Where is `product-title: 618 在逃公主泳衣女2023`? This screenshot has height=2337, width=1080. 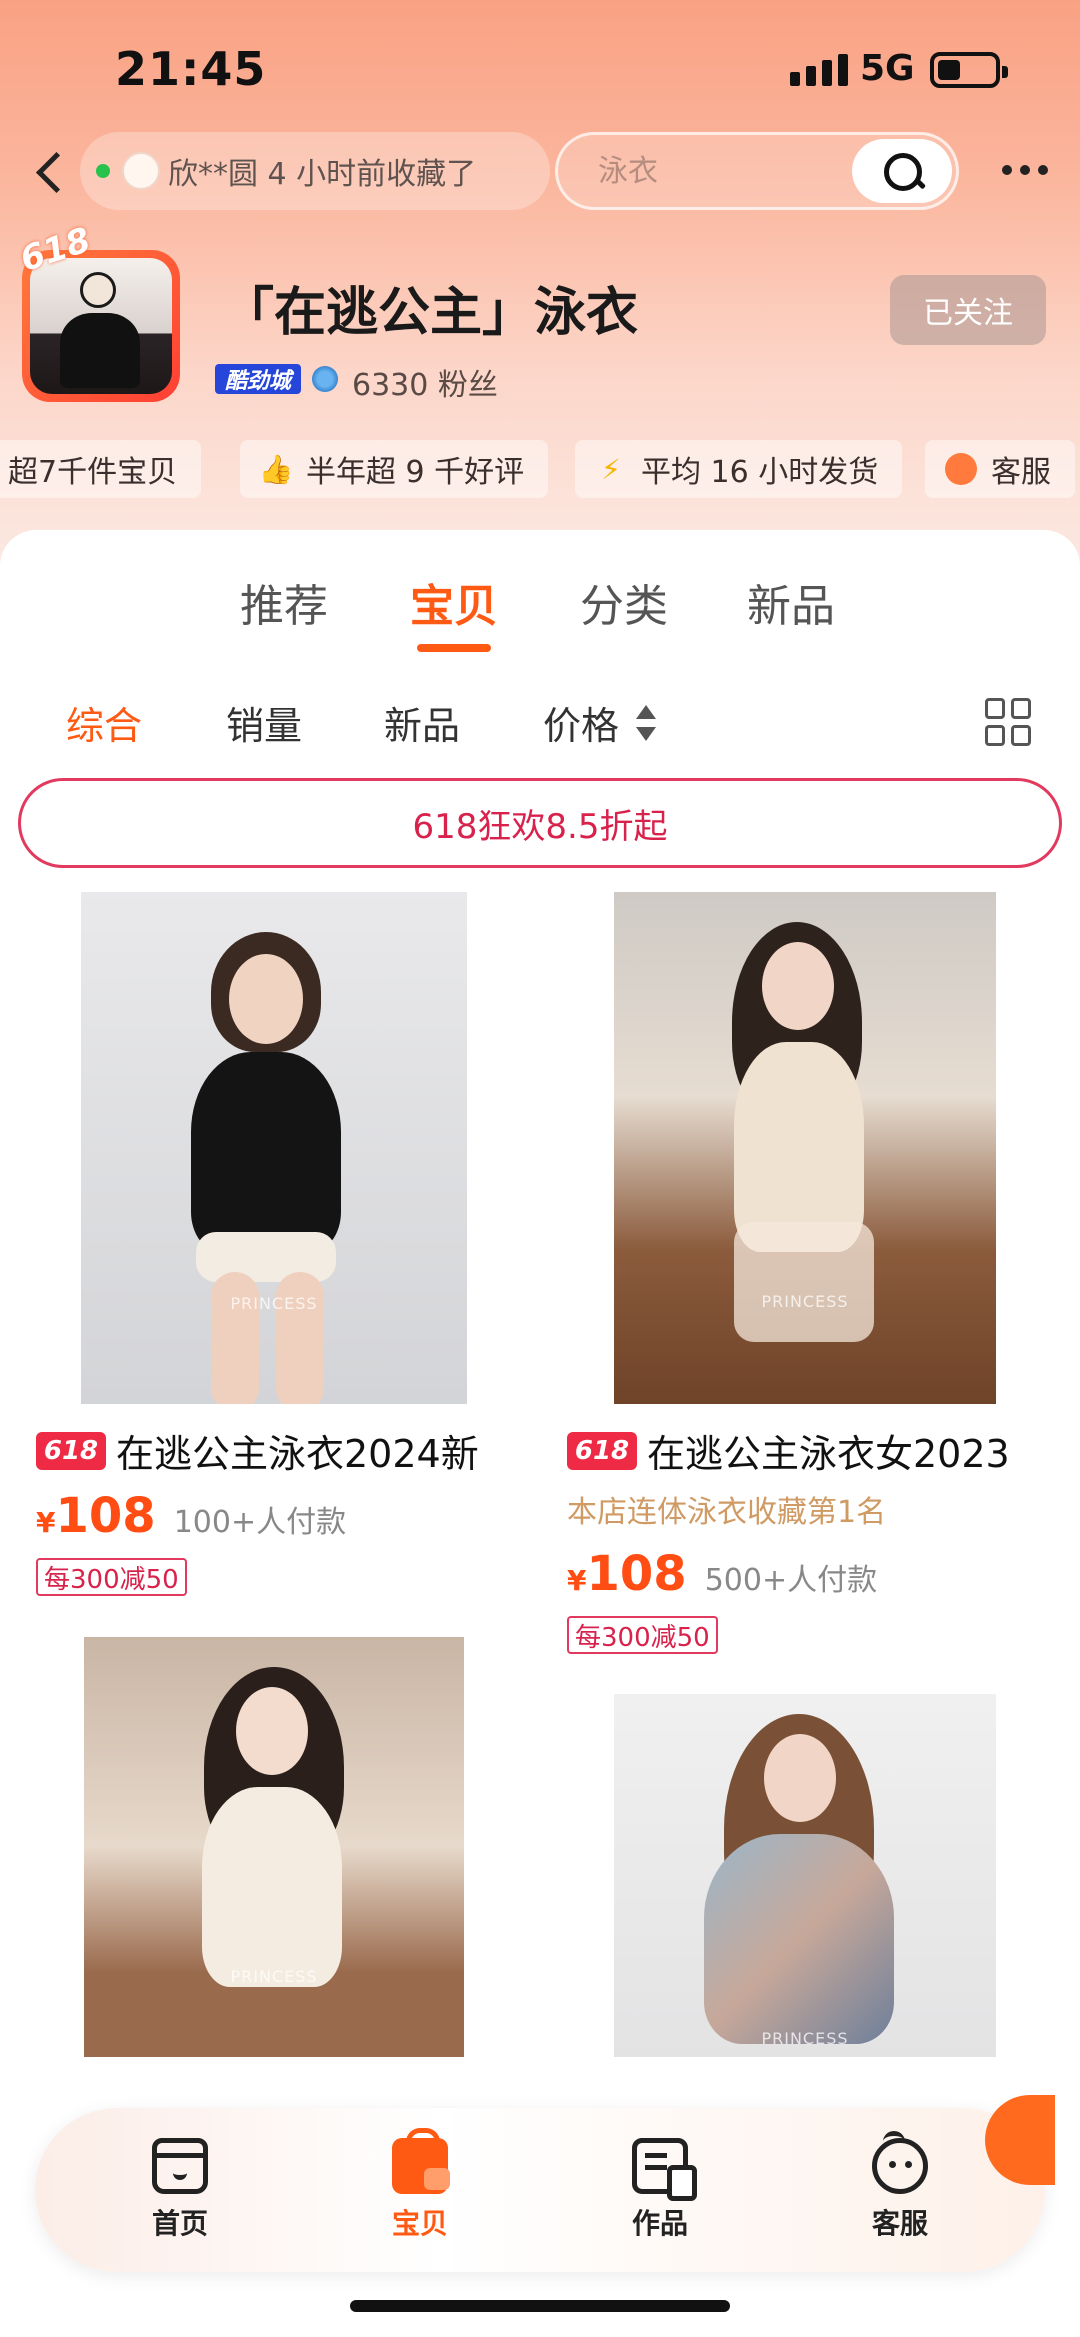 product-title: 618 在逃公主泳衣女2023 is located at coordinates (788, 1450).